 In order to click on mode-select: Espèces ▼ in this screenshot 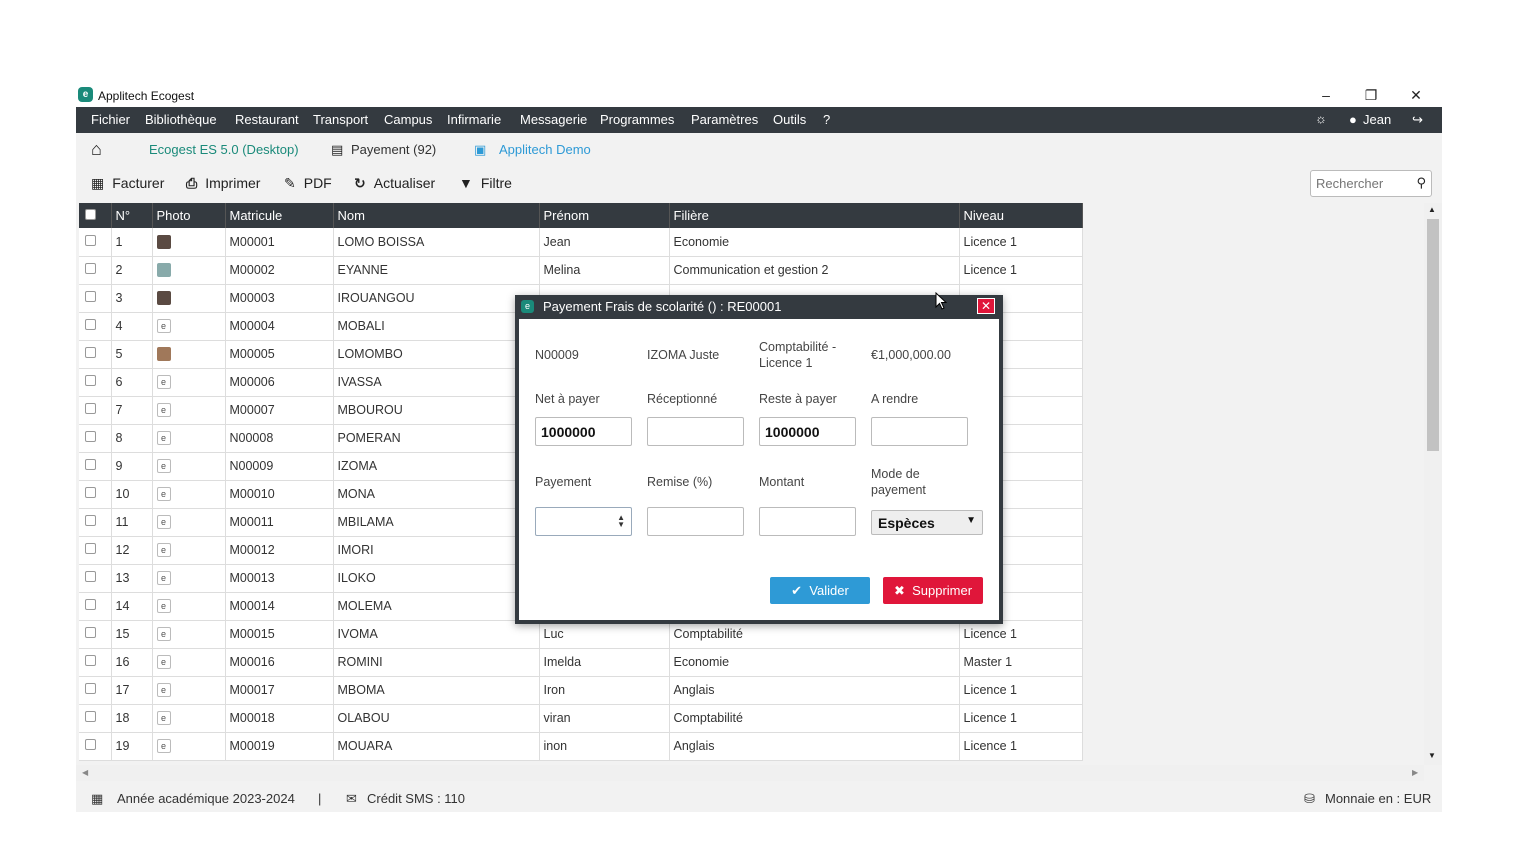, I will do `click(927, 522)`.